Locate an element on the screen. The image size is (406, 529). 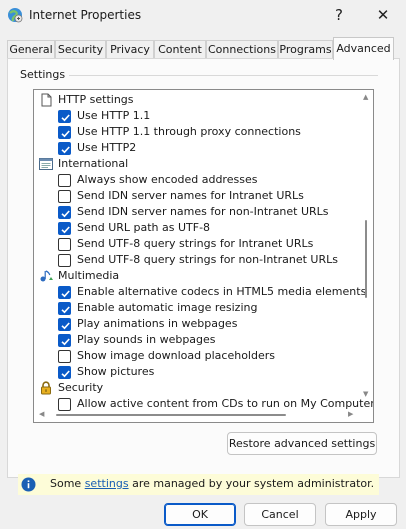
scroll-right-arrow-icon: ▶ is located at coordinates (350, 414).